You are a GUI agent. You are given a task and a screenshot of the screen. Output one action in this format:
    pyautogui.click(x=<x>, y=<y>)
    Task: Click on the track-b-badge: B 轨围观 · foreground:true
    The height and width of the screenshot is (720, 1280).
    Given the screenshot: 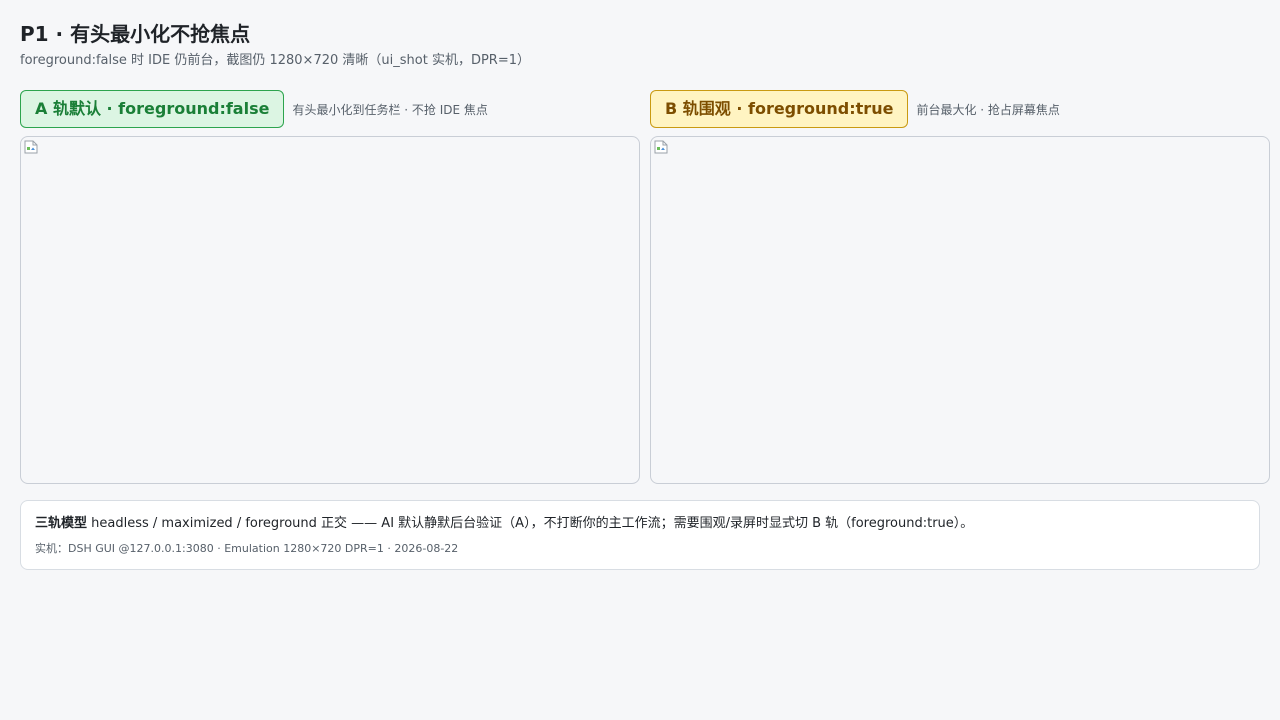 What is the action you would take?
    pyautogui.click(x=779, y=109)
    